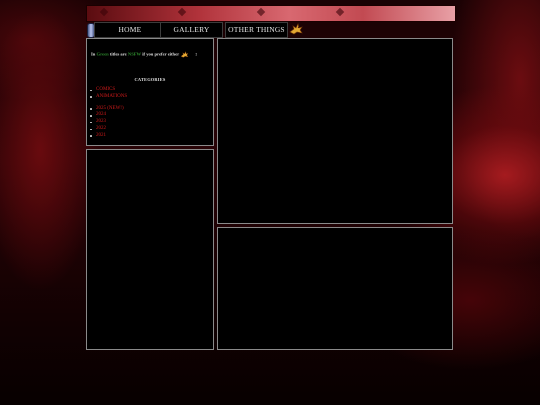 The image size is (540, 405). I want to click on category-link-animations: ANIMATIONS, so click(111, 96).